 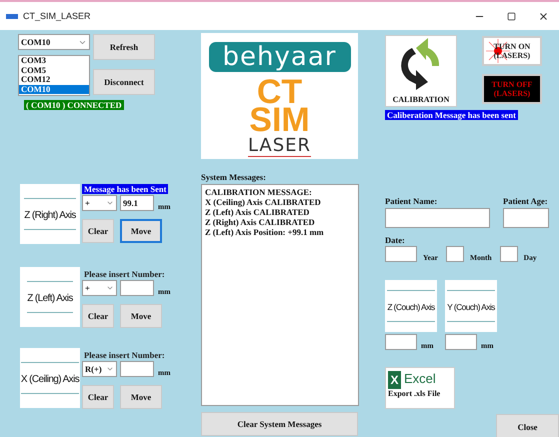 What do you see at coordinates (234, 177) in the screenshot?
I see `system-messages-label: System Messages:` at bounding box center [234, 177].